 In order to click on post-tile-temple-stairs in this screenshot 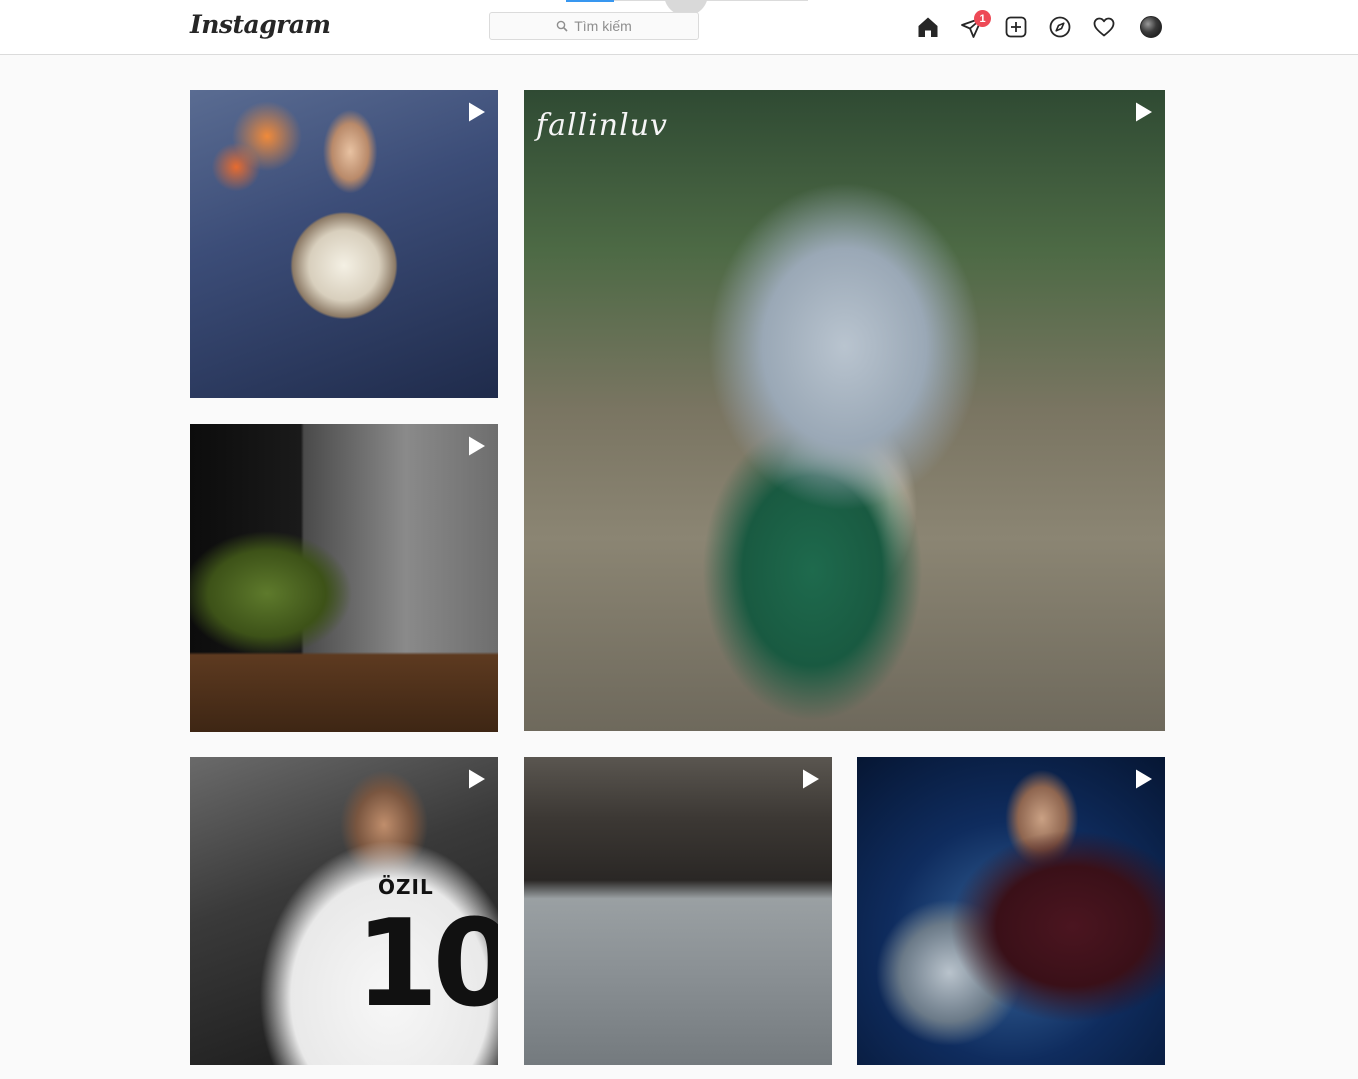, I will do `click(678, 911)`.